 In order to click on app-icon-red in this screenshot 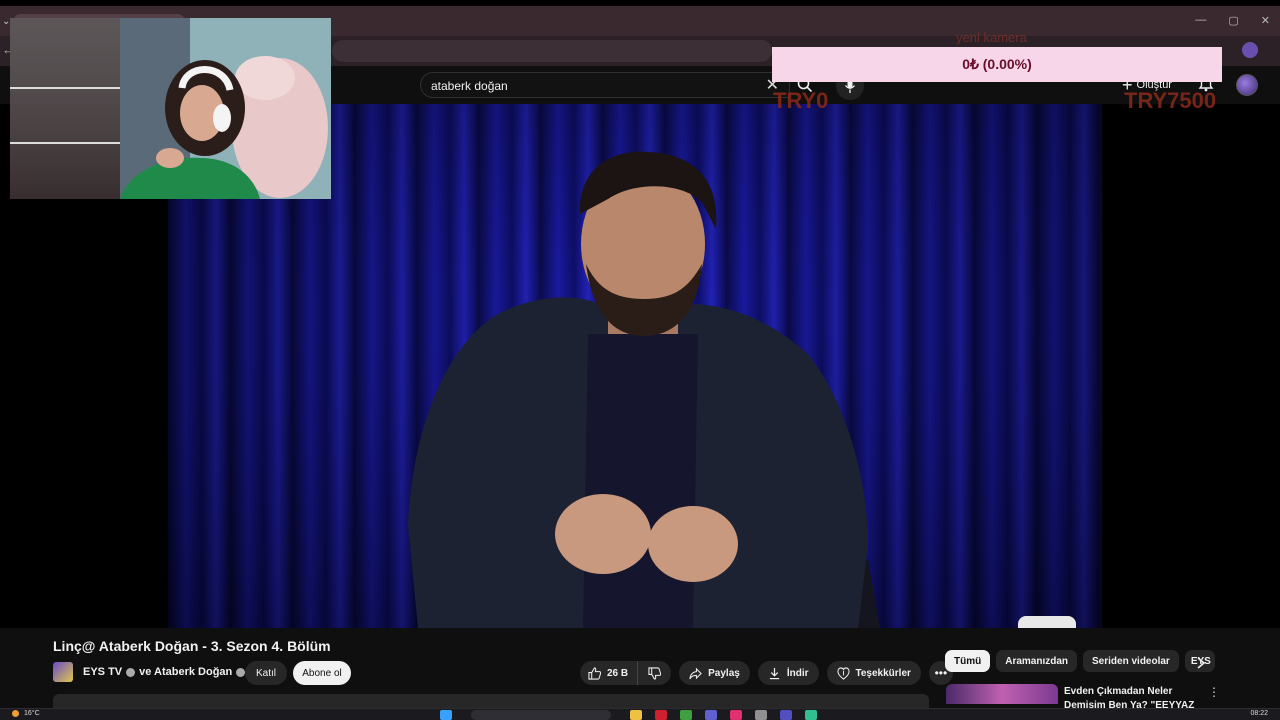, I will do `click(661, 715)`.